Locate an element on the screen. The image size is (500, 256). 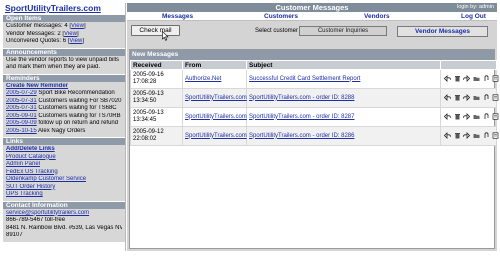
link-oldenkamp-service: Oldenkamp Customer Service is located at coordinates (46, 179).